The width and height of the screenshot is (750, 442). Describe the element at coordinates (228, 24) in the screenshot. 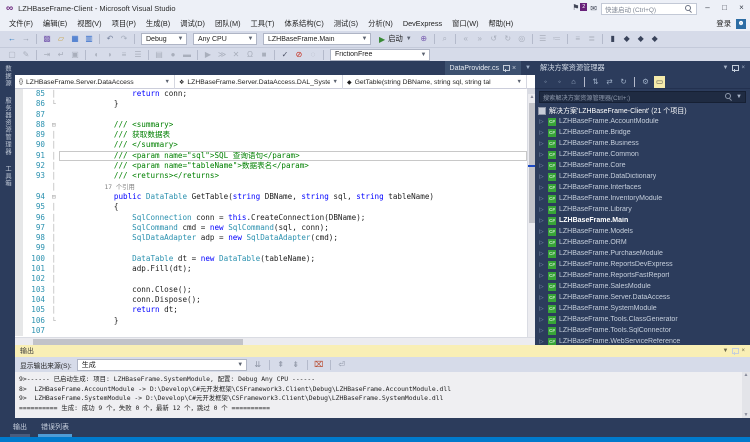

I see `menu-item: 团队(M)` at that location.